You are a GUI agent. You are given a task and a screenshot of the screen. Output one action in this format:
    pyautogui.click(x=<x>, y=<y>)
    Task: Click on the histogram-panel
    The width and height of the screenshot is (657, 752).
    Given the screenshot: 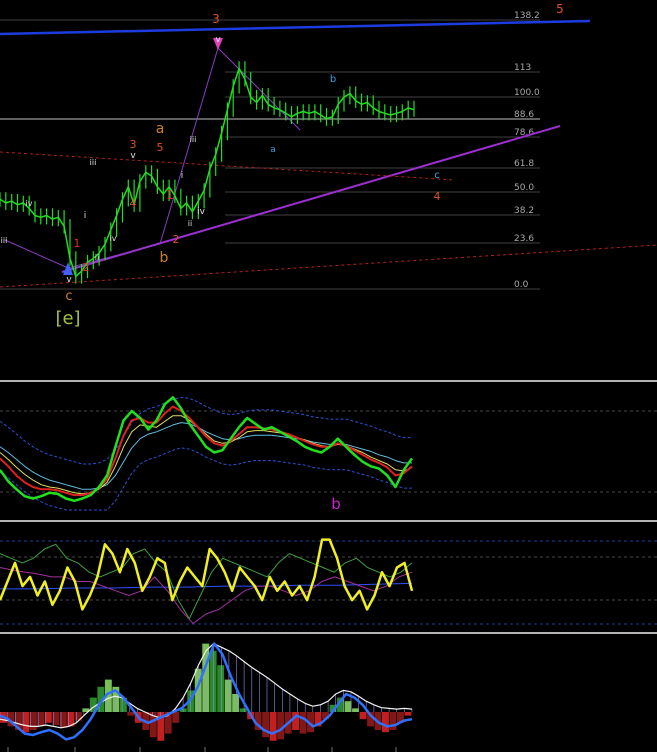 What is the action you would take?
    pyautogui.click(x=206, y=691)
    